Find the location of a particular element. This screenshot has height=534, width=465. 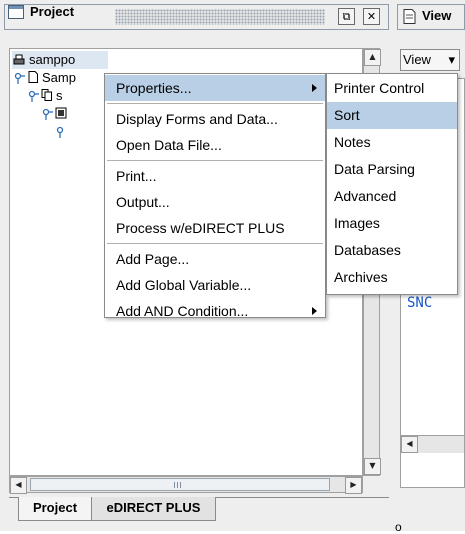

view-dropdown-value: View is located at coordinates (417, 59).